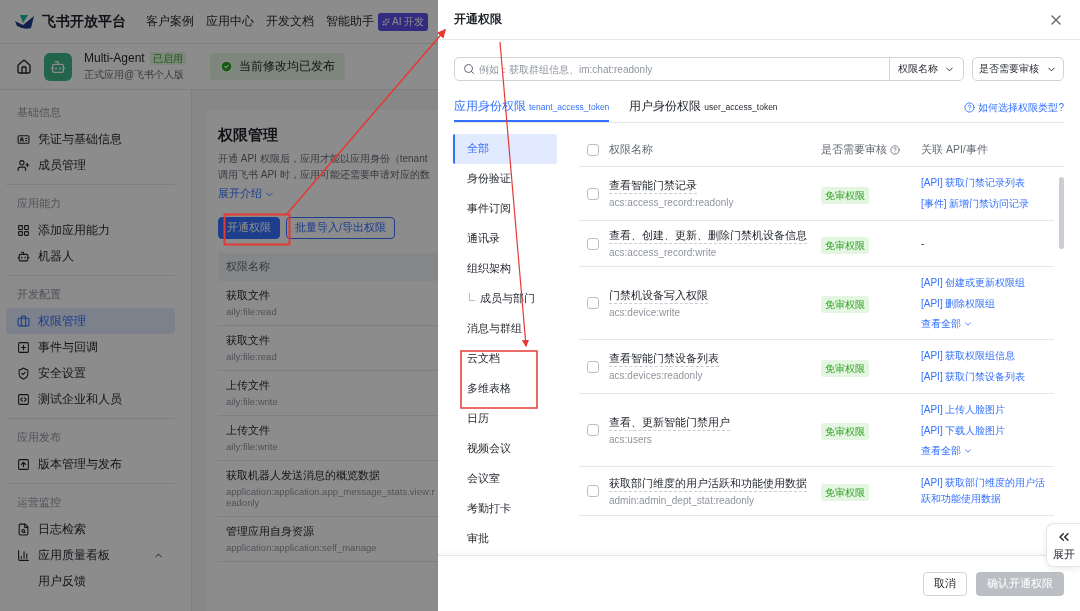 Image resolution: width=1080 pixels, height=611 pixels. What do you see at coordinates (90, 399) in the screenshot?
I see `sidebar-item: 测试企业和人员` at bounding box center [90, 399].